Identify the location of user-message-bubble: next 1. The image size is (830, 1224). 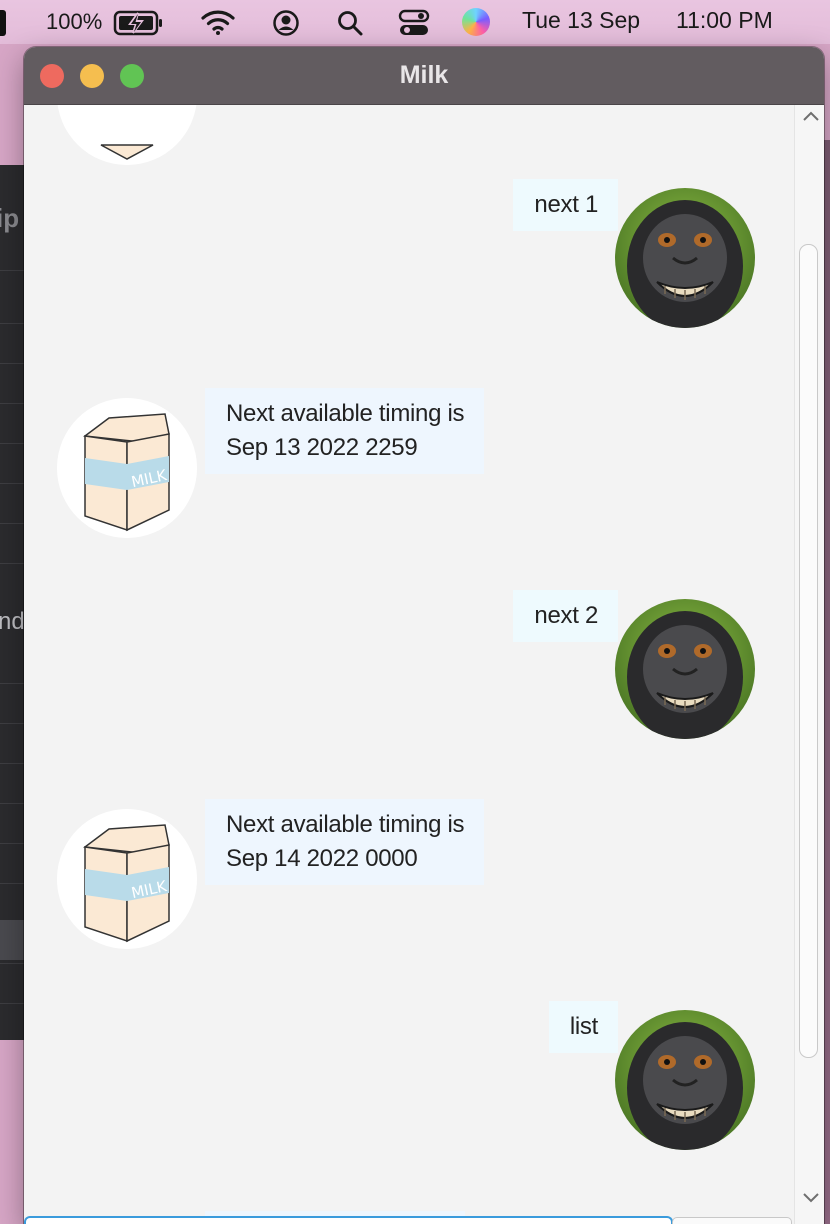
(565, 205).